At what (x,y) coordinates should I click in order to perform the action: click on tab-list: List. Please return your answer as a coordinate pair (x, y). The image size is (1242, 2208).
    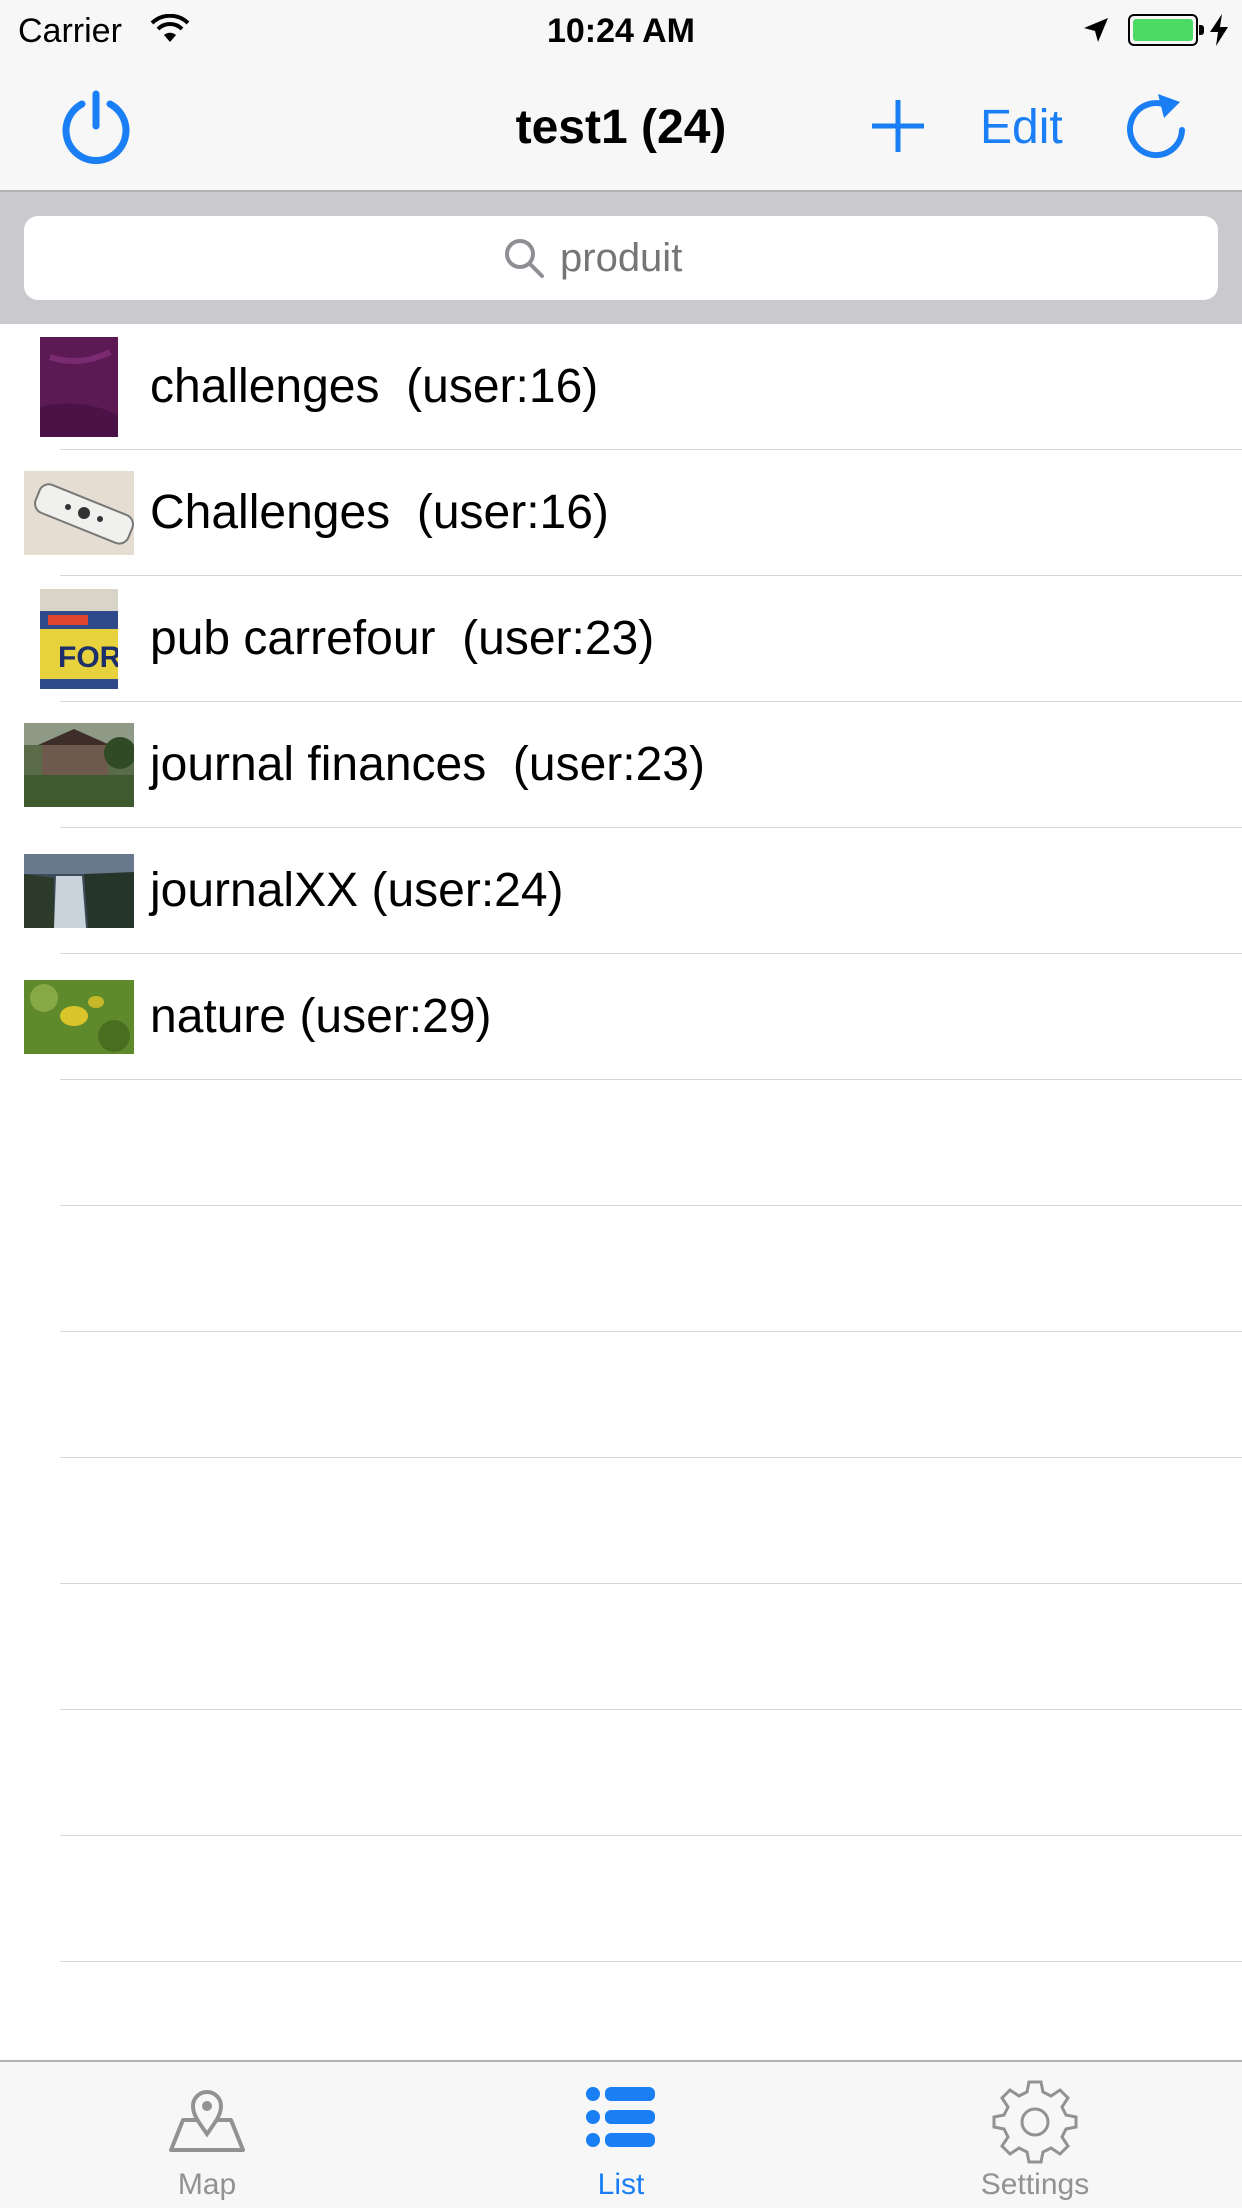
    Looking at the image, I should click on (621, 2135).